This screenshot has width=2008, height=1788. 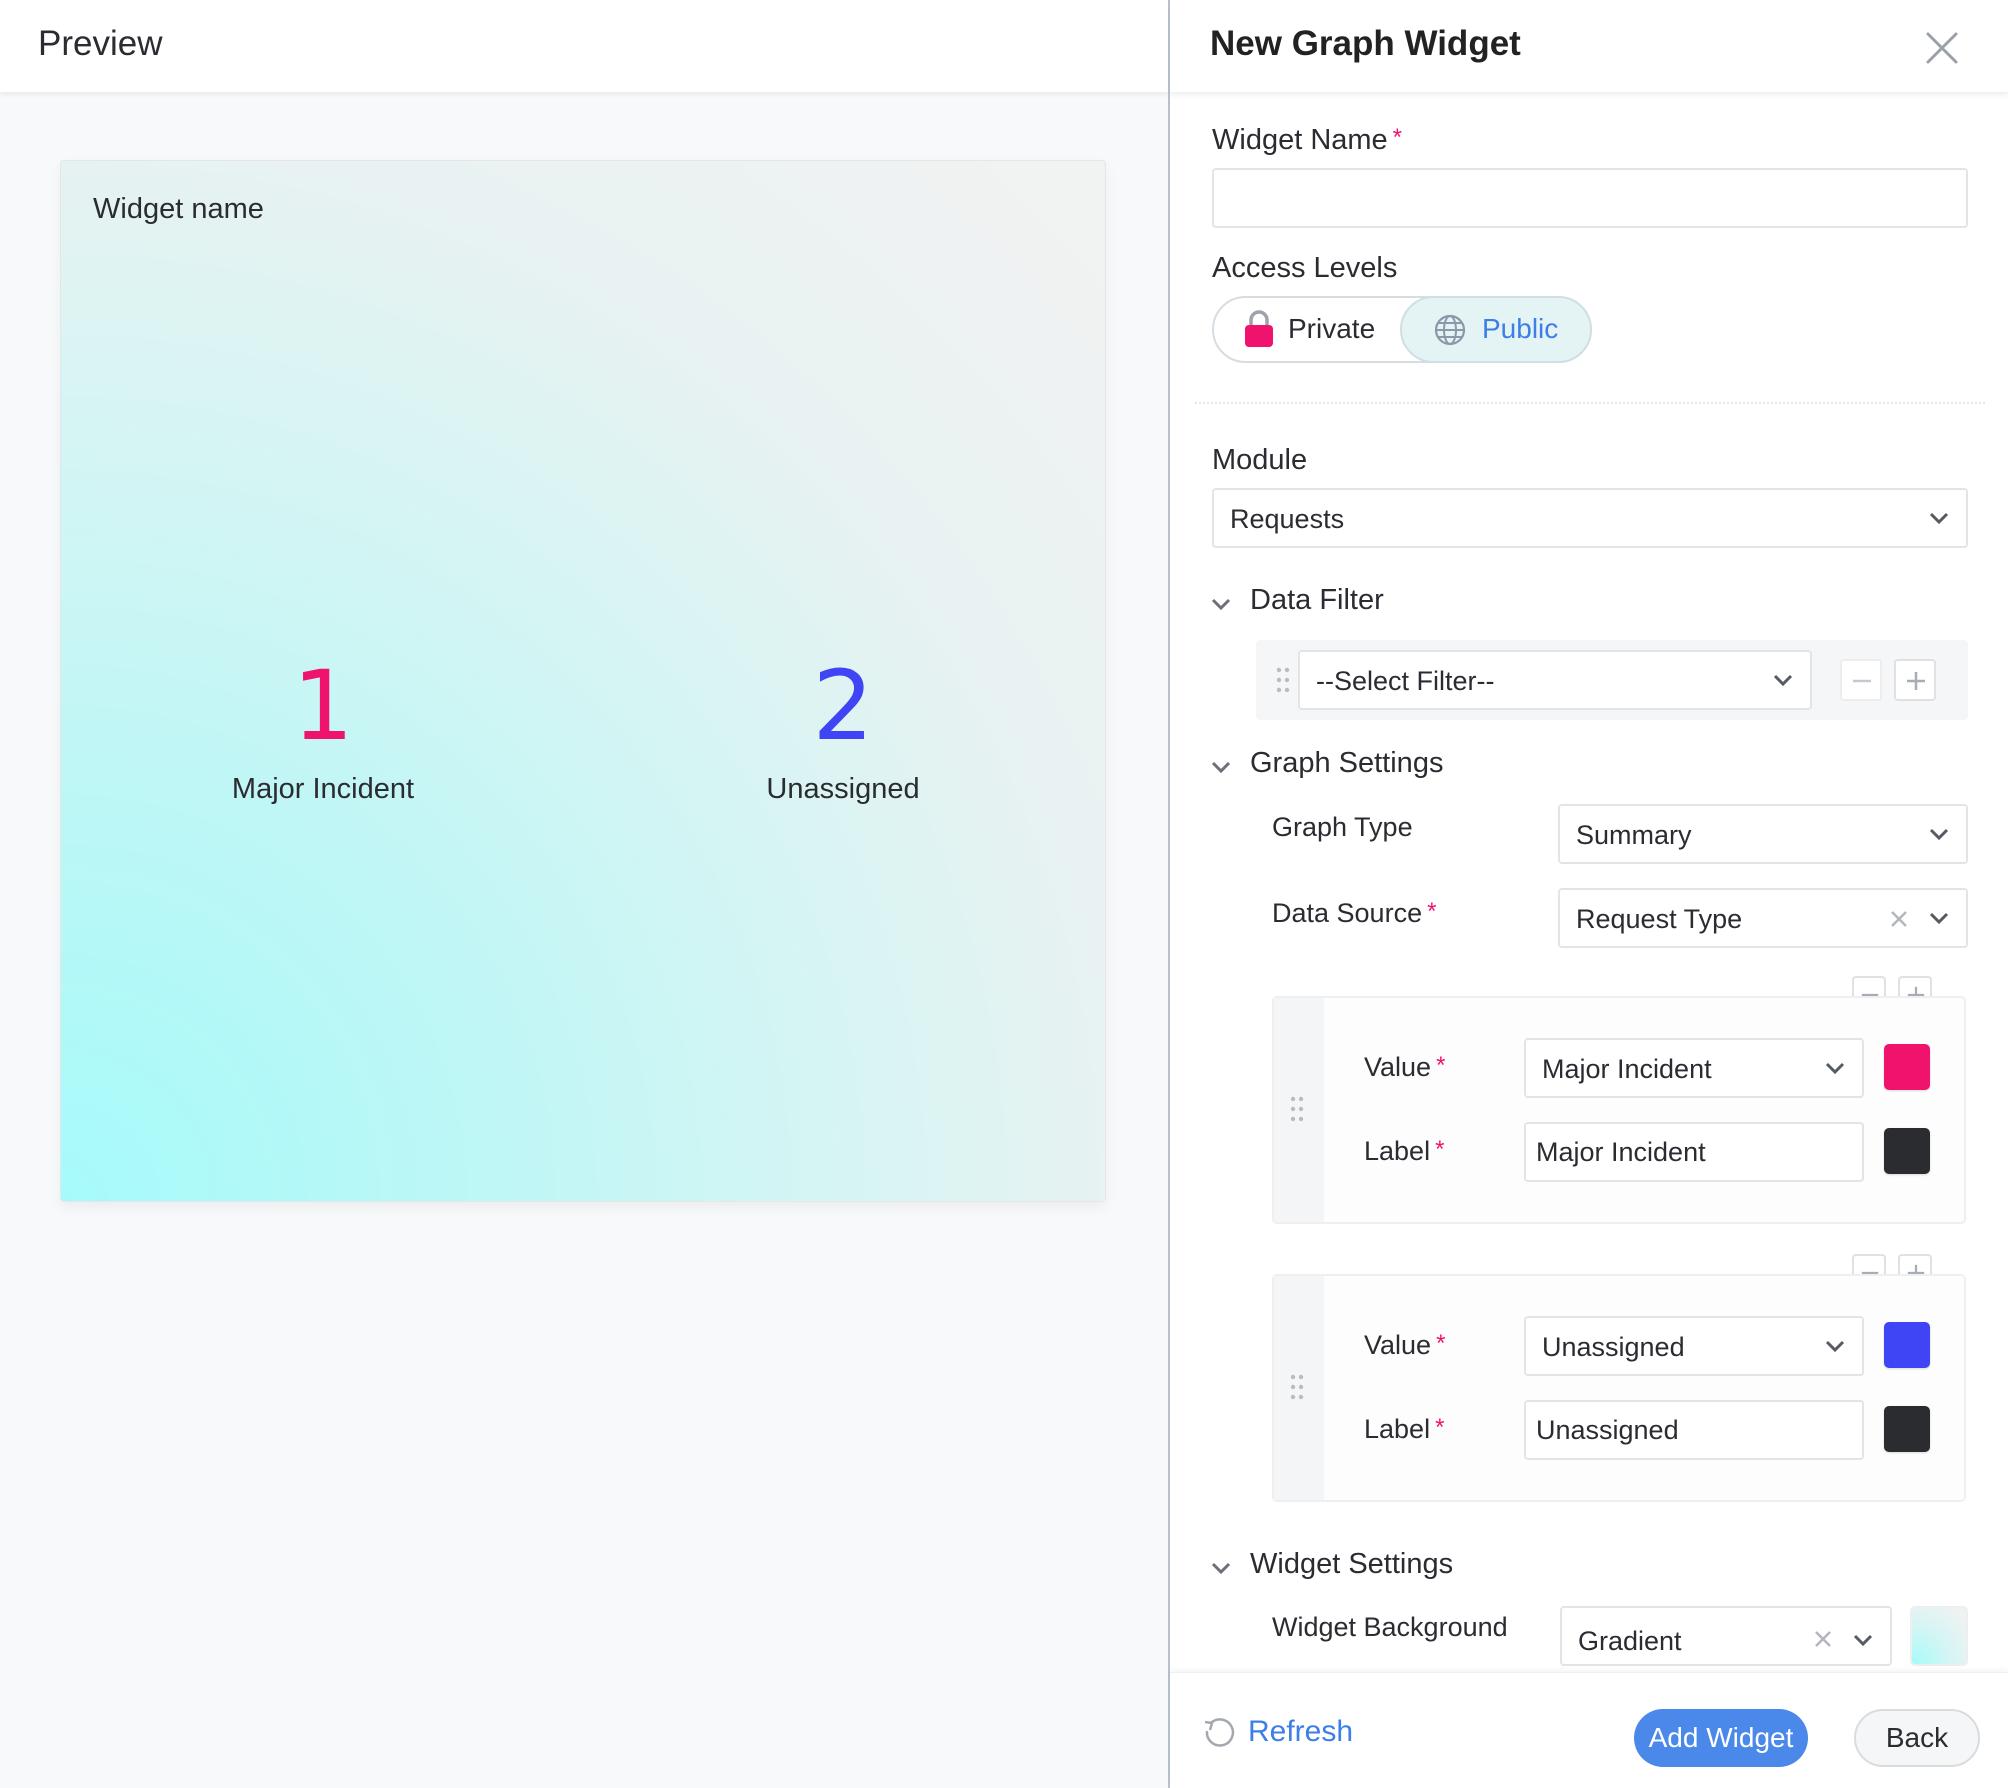 I want to click on widget-card-title: Widget name, so click(x=178, y=209).